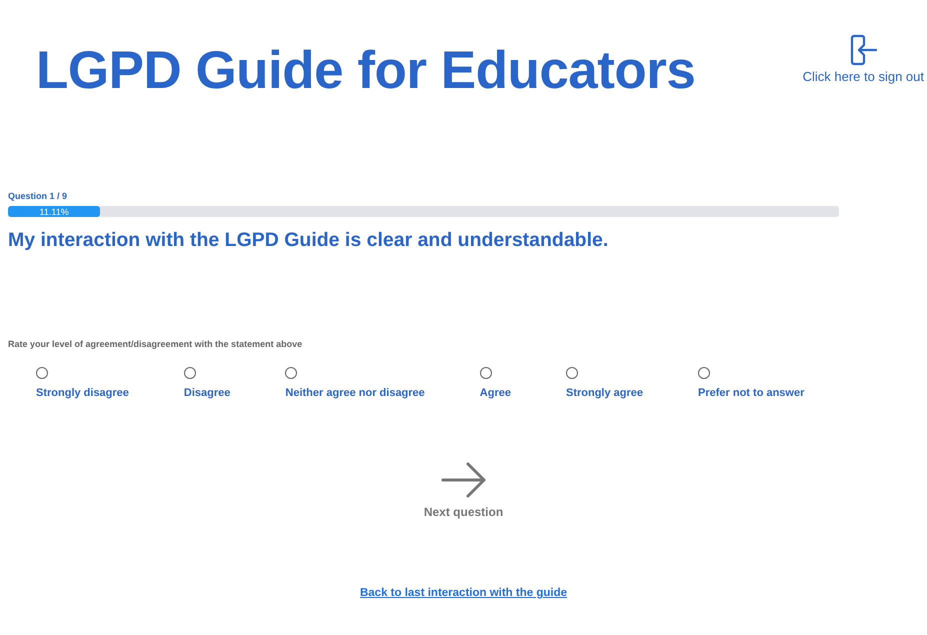 This screenshot has height=635, width=927. I want to click on sign-in-icon, so click(863, 50).